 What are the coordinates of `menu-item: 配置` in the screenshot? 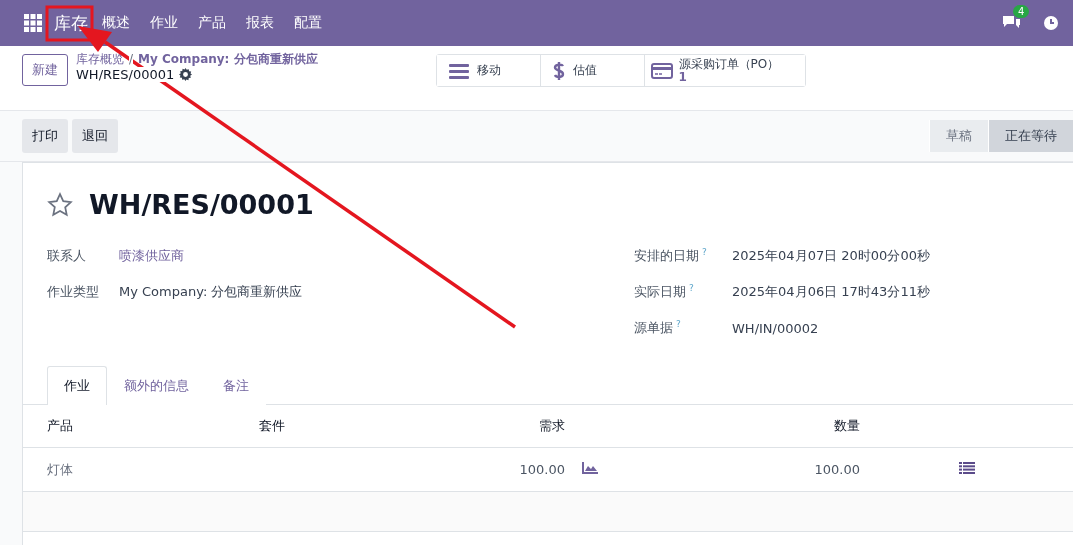 It's located at (308, 23).